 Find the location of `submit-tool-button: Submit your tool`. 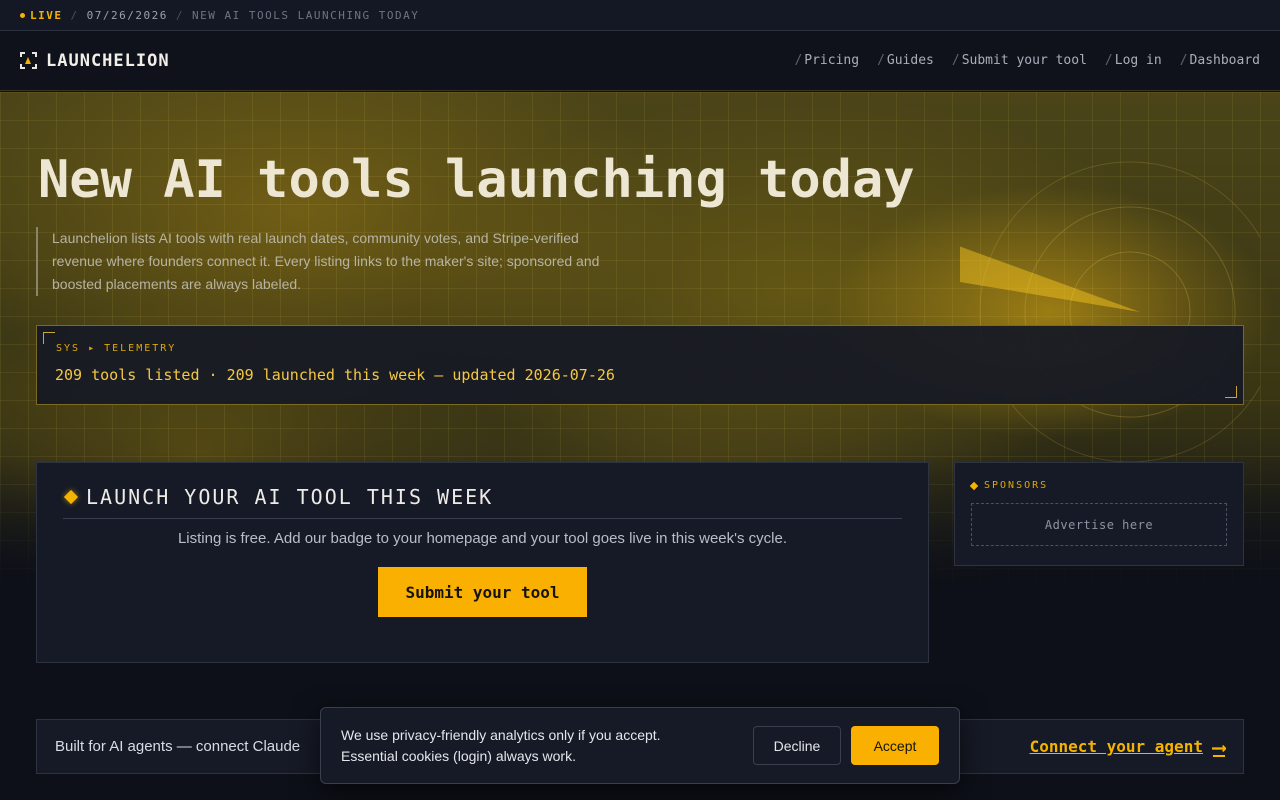

submit-tool-button: Submit your tool is located at coordinates (482, 592).